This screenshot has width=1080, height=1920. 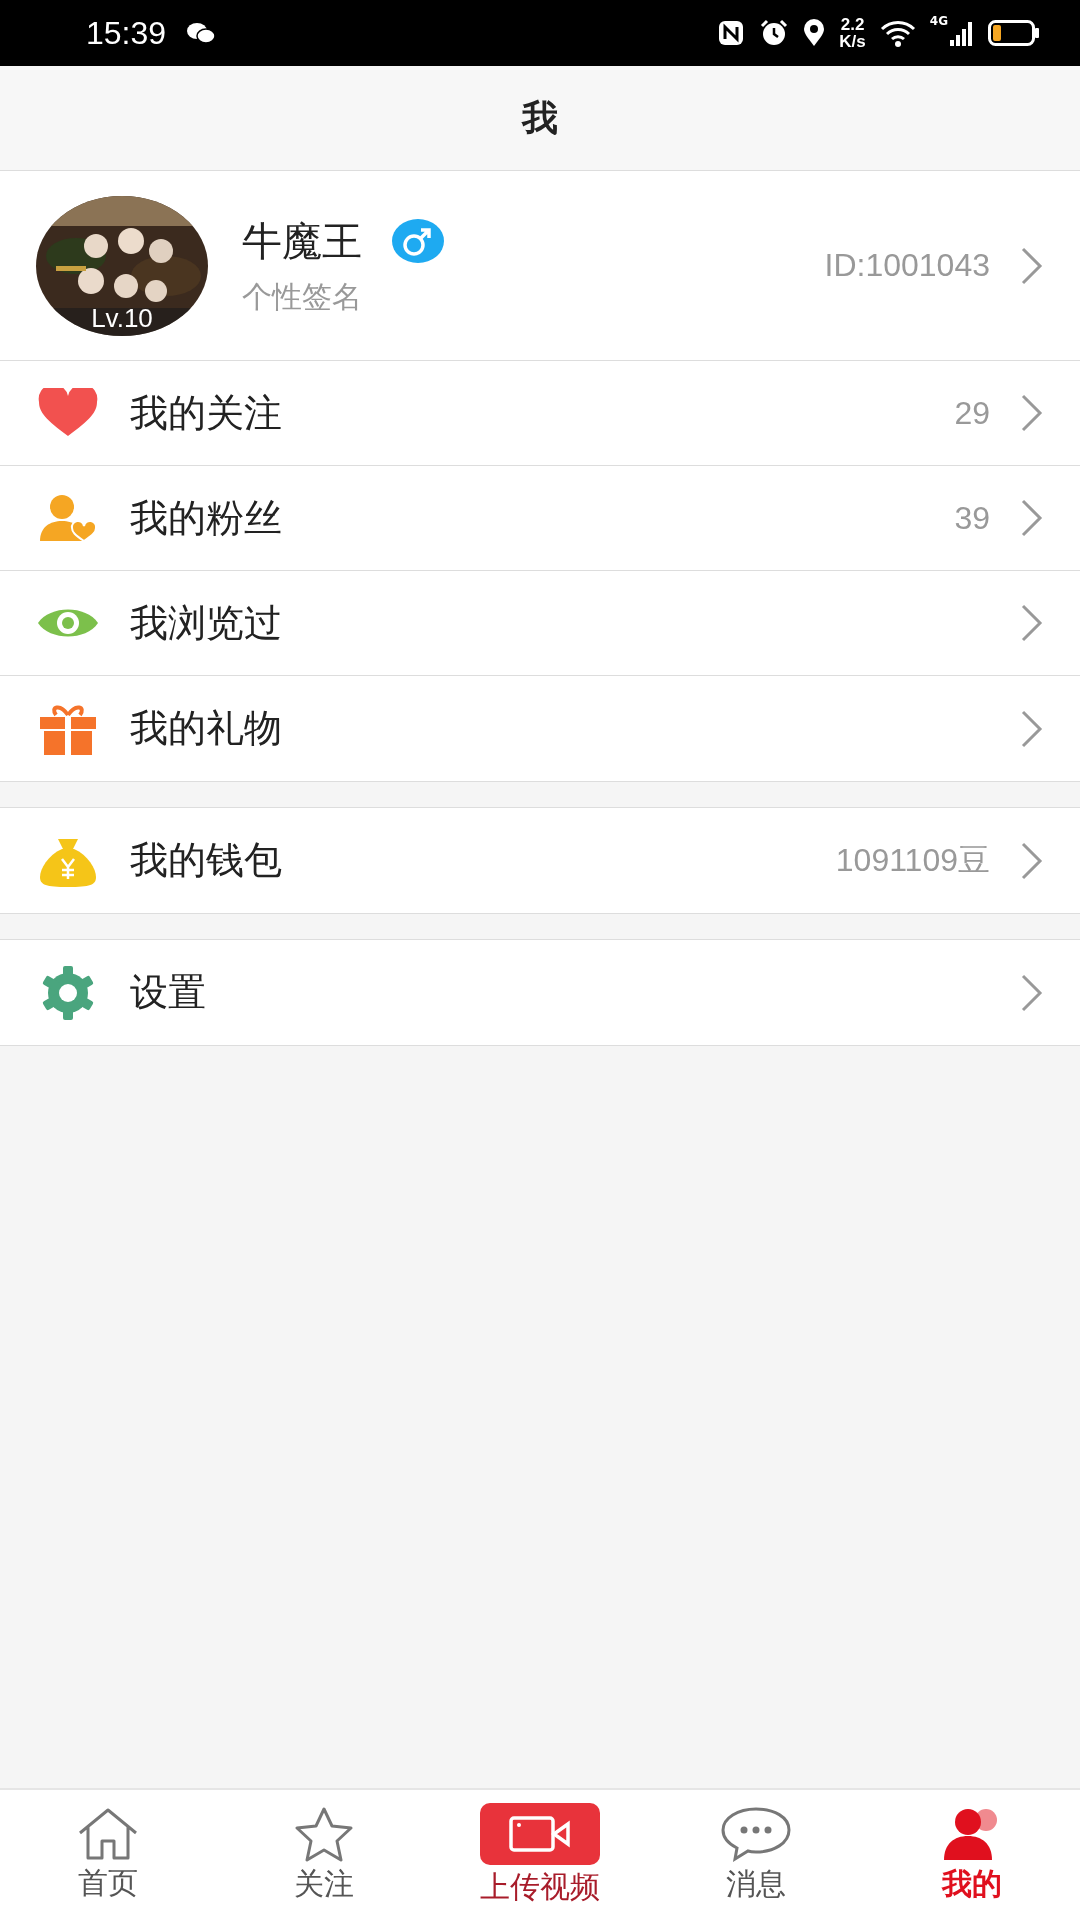 I want to click on signal-icon, so click(x=962, y=33).